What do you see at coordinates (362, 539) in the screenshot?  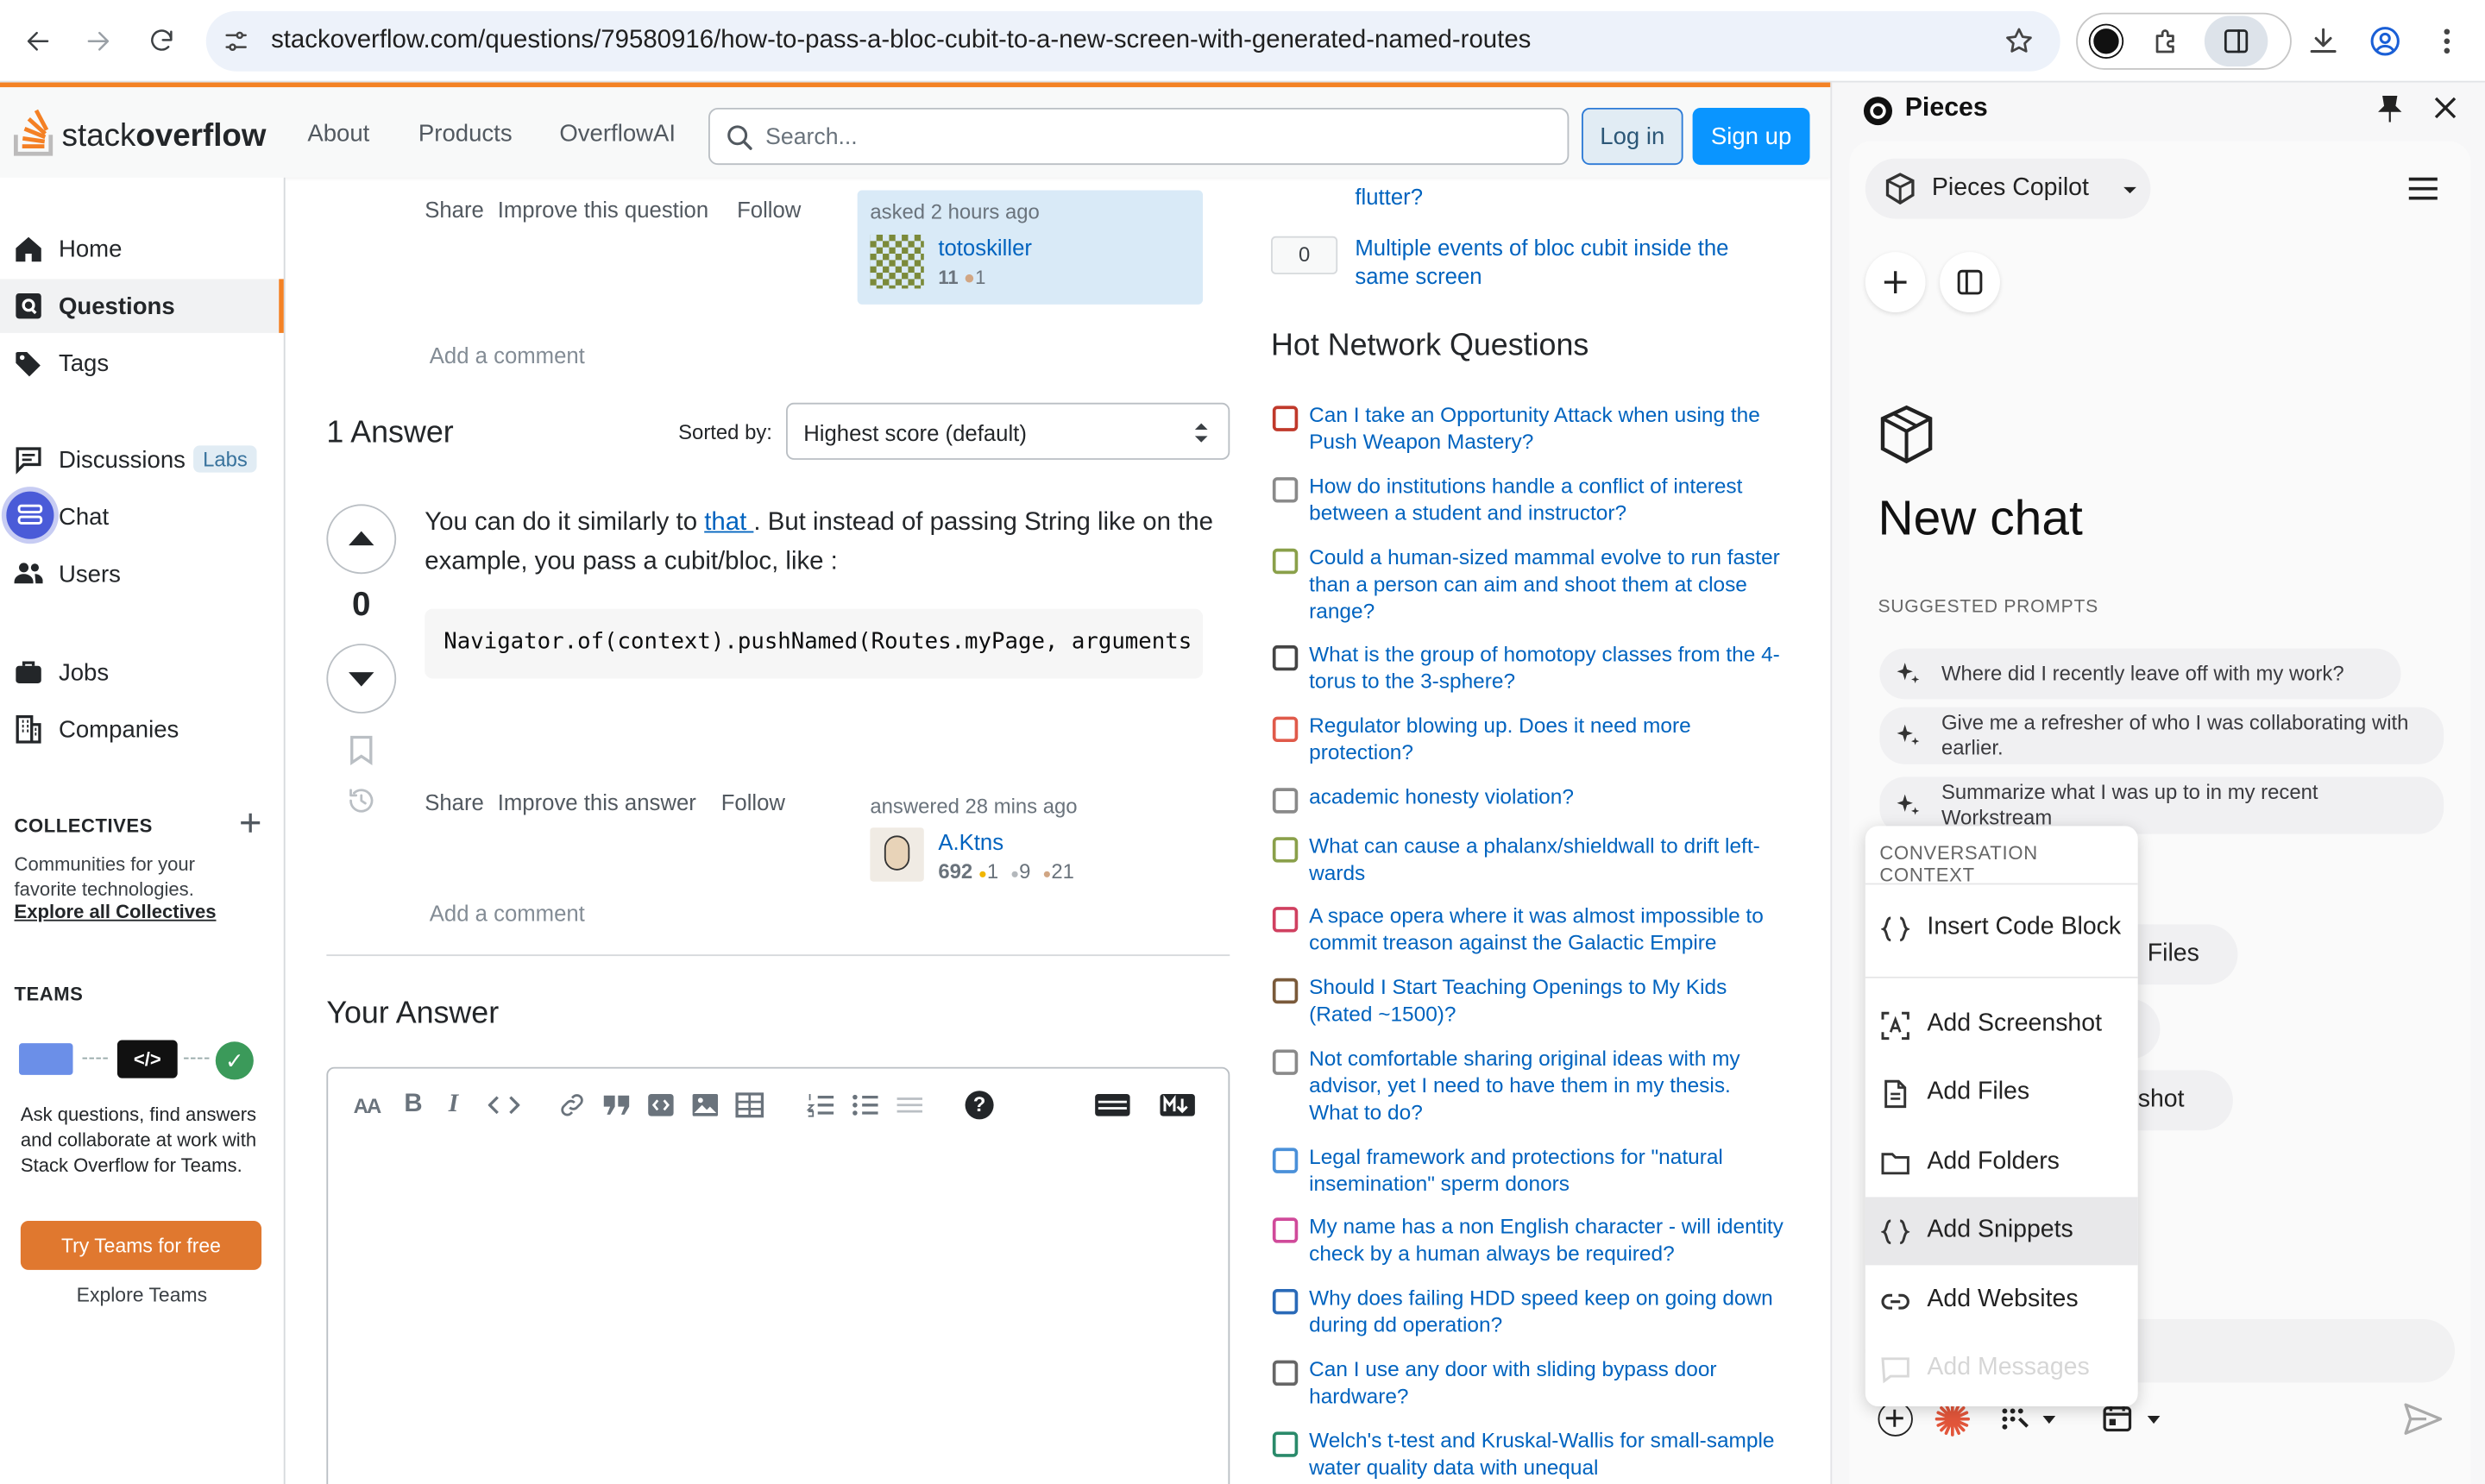 I see `upvote-button` at bounding box center [362, 539].